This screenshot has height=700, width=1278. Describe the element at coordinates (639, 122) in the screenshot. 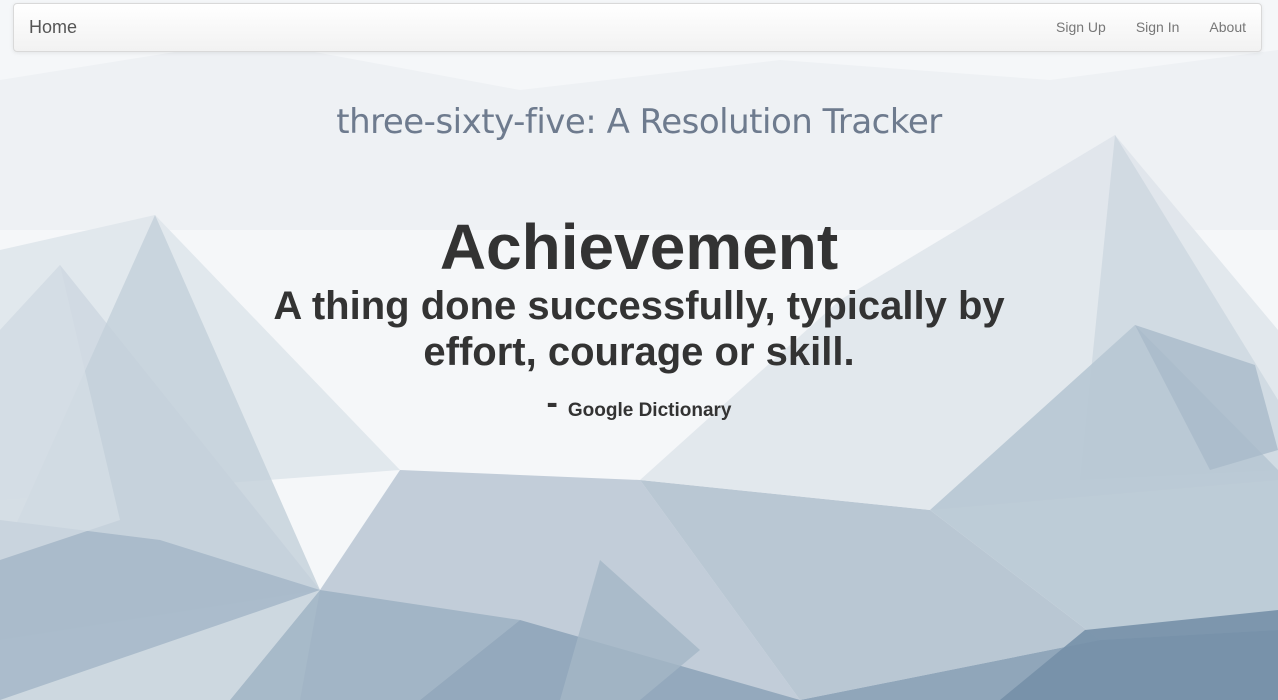

I see `app-title: three-sixty-five: A Resolution Tracker` at that location.